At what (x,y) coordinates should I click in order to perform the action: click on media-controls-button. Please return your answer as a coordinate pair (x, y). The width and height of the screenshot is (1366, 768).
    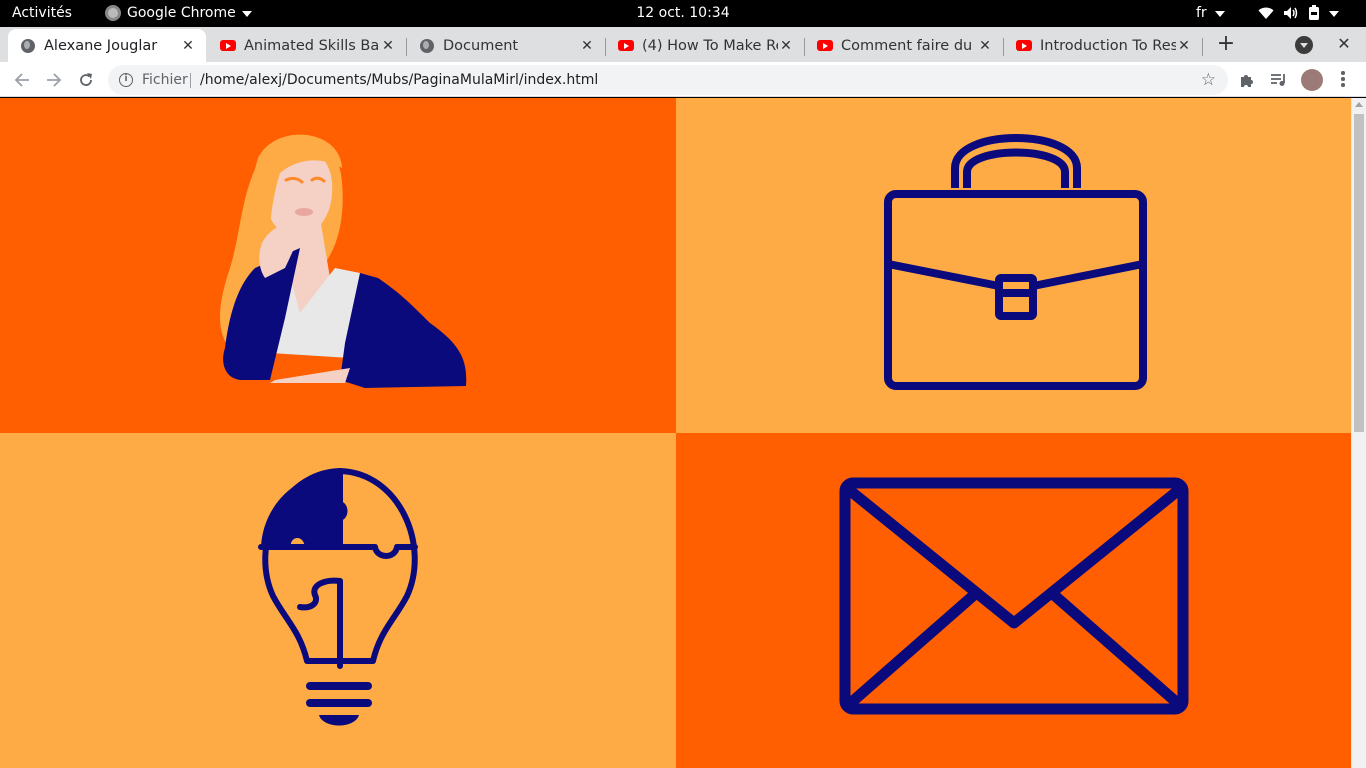
    Looking at the image, I should click on (1279, 80).